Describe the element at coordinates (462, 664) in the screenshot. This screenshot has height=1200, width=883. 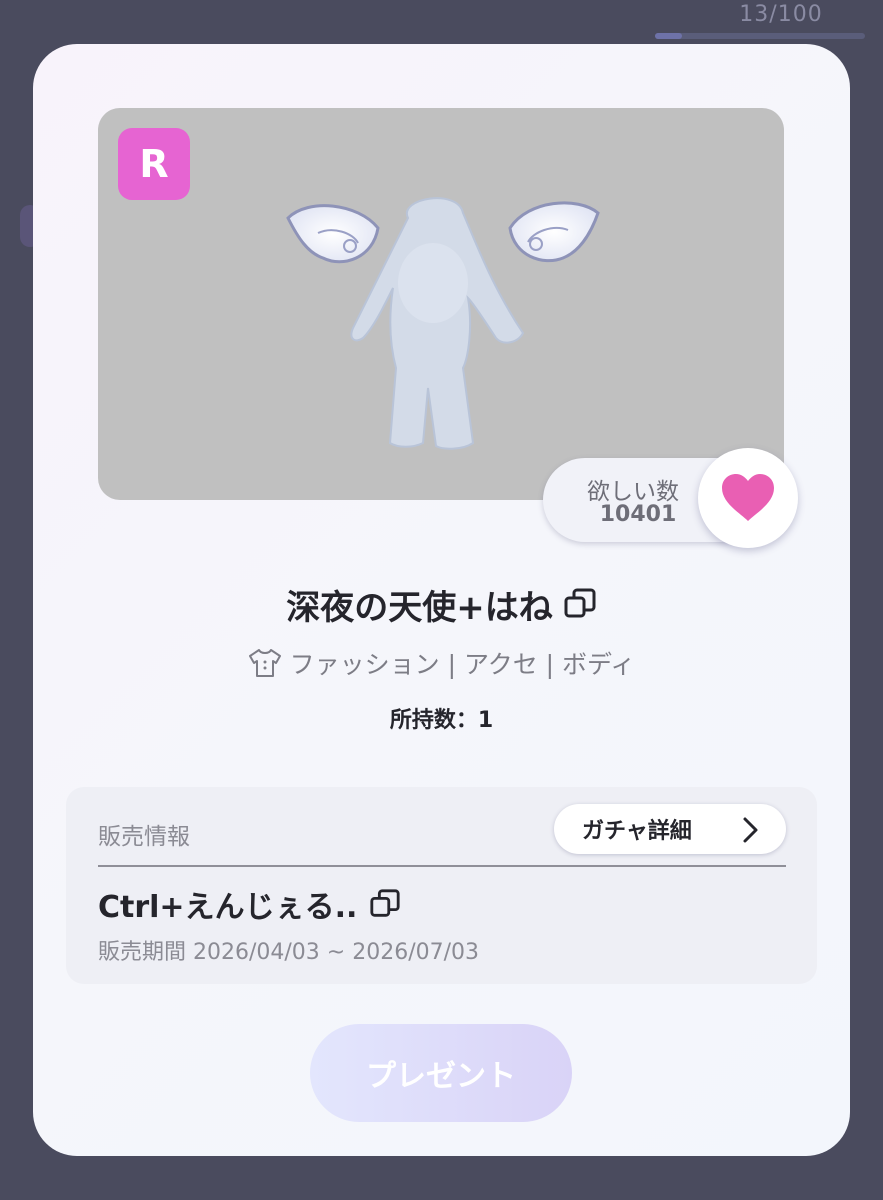
I see `category-text: ファッション | アクセ | ボディ` at that location.